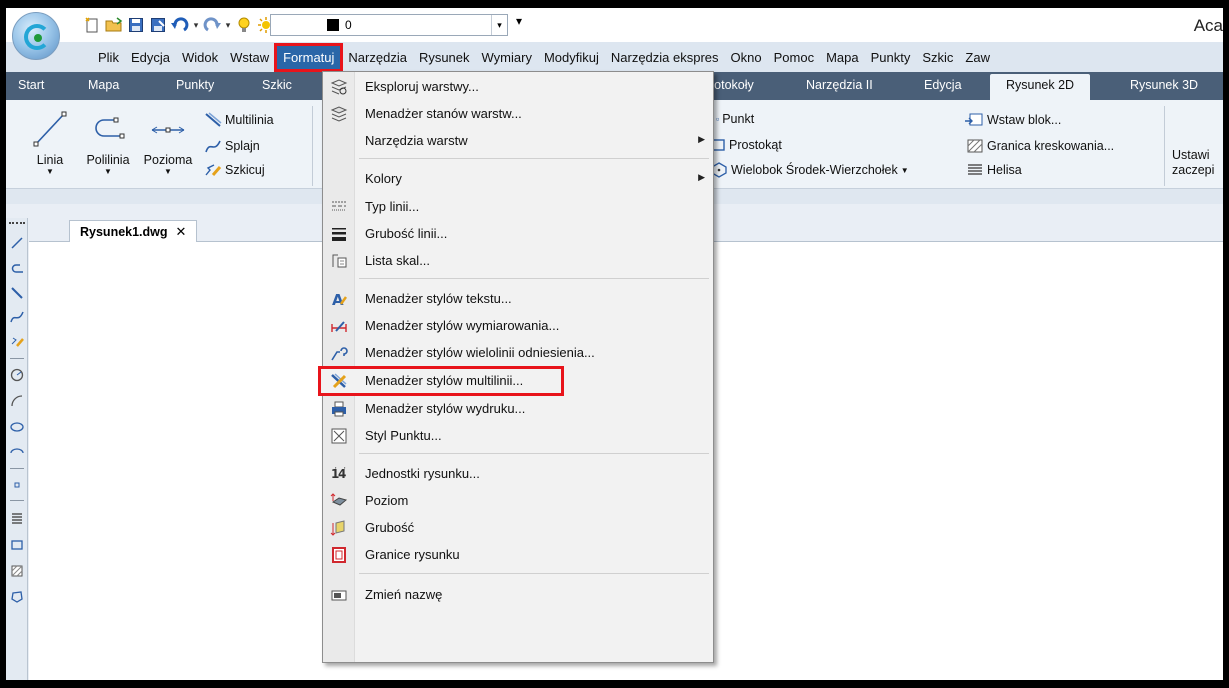  I want to click on undo-icon, so click(180, 25).